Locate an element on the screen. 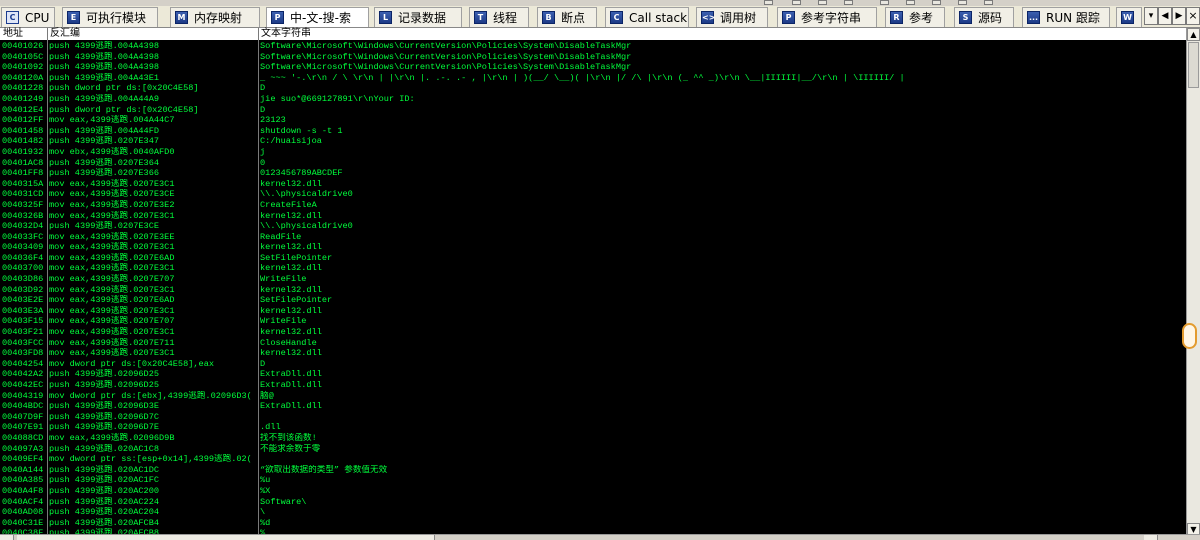 This screenshot has height=540, width=1200. table-row: 004012E4 push dword ptr ds:[0x20C4E58] D is located at coordinates (593, 110).